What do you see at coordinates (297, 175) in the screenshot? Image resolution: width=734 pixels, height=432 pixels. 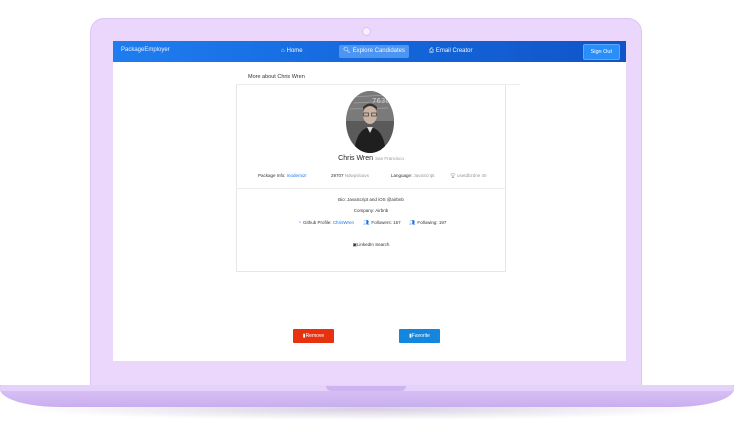 I see `package-info-link: modernizr` at bounding box center [297, 175].